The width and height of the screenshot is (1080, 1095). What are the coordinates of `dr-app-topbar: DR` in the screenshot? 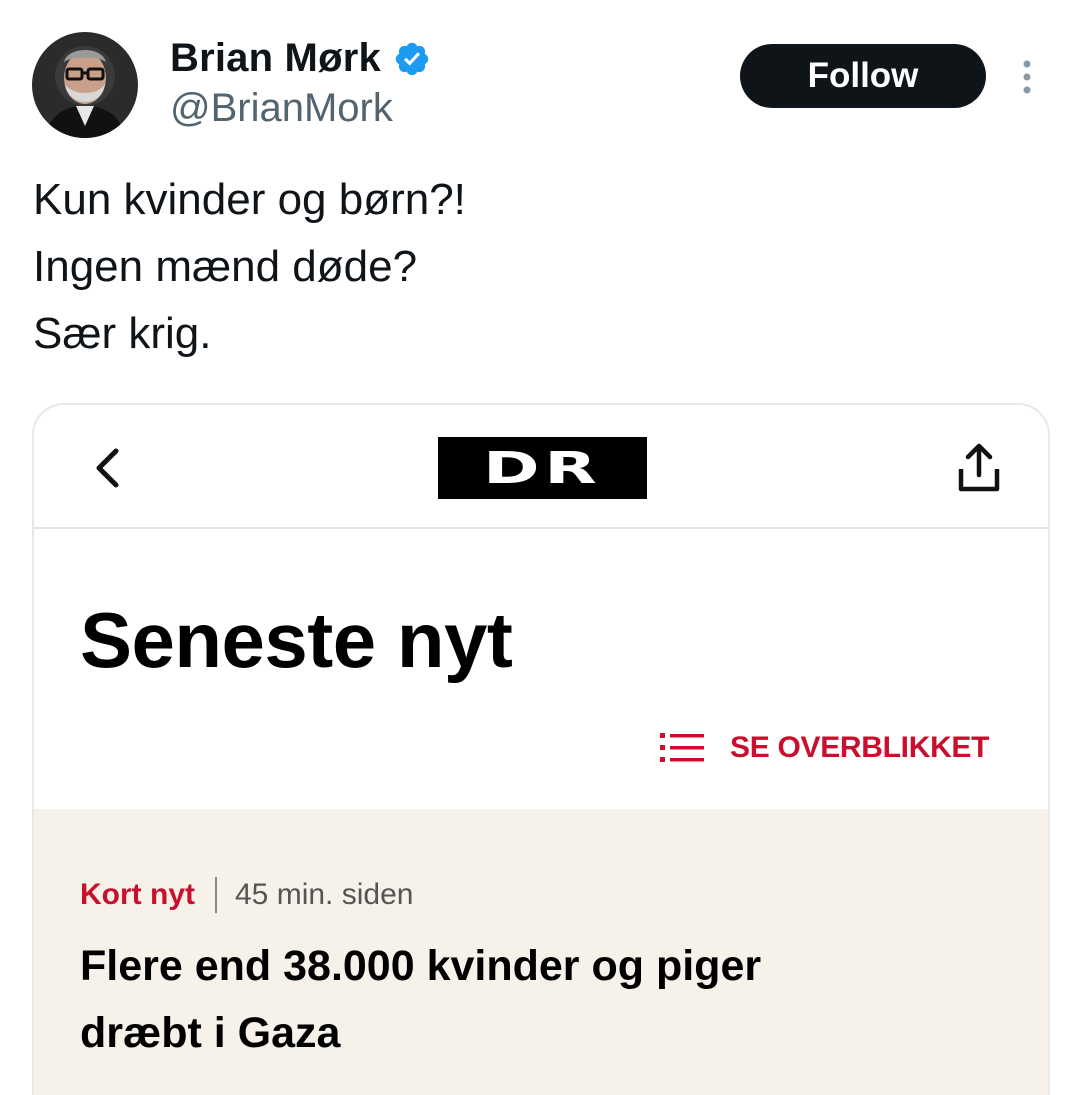 It's located at (541, 467).